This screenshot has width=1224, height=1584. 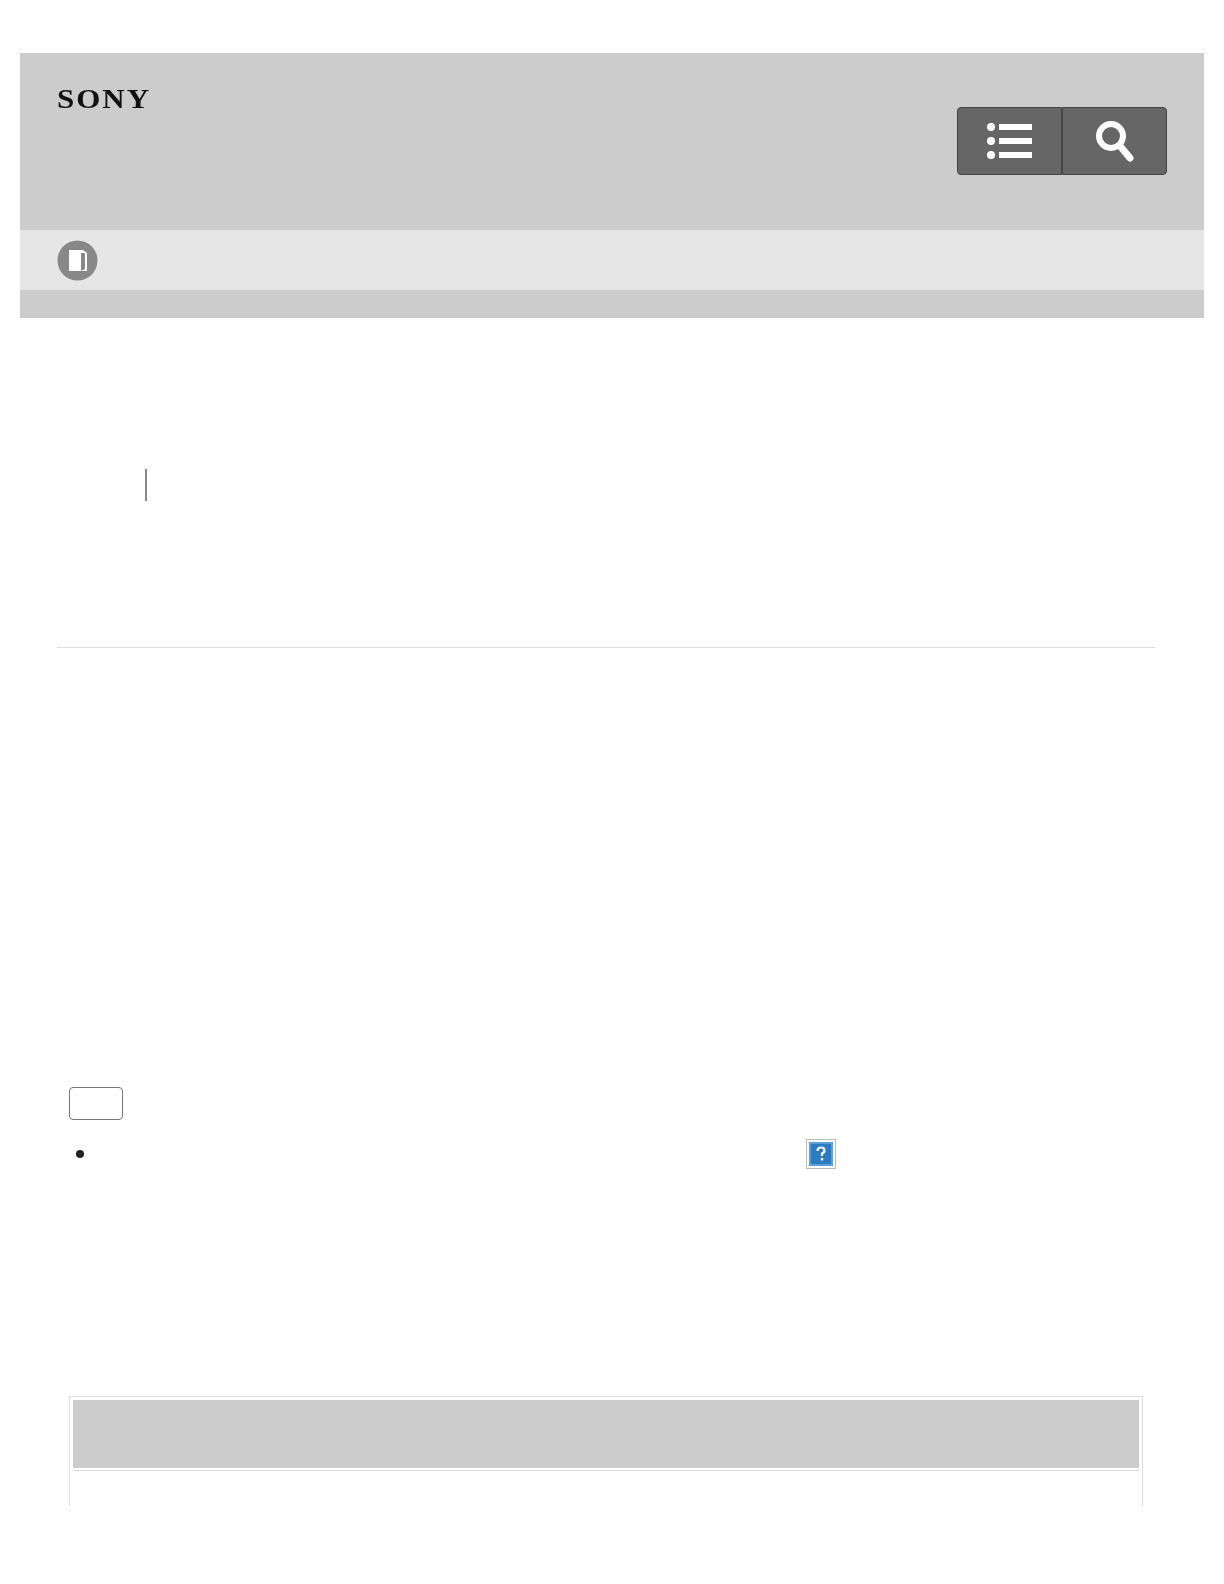 What do you see at coordinates (104, 100) in the screenshot?
I see `brand-logo: SONY` at bounding box center [104, 100].